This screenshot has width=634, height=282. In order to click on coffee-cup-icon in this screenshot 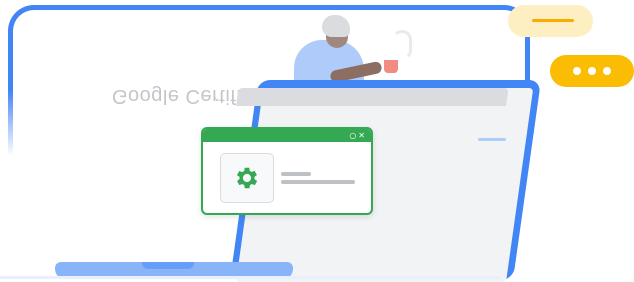, I will do `click(391, 66)`.